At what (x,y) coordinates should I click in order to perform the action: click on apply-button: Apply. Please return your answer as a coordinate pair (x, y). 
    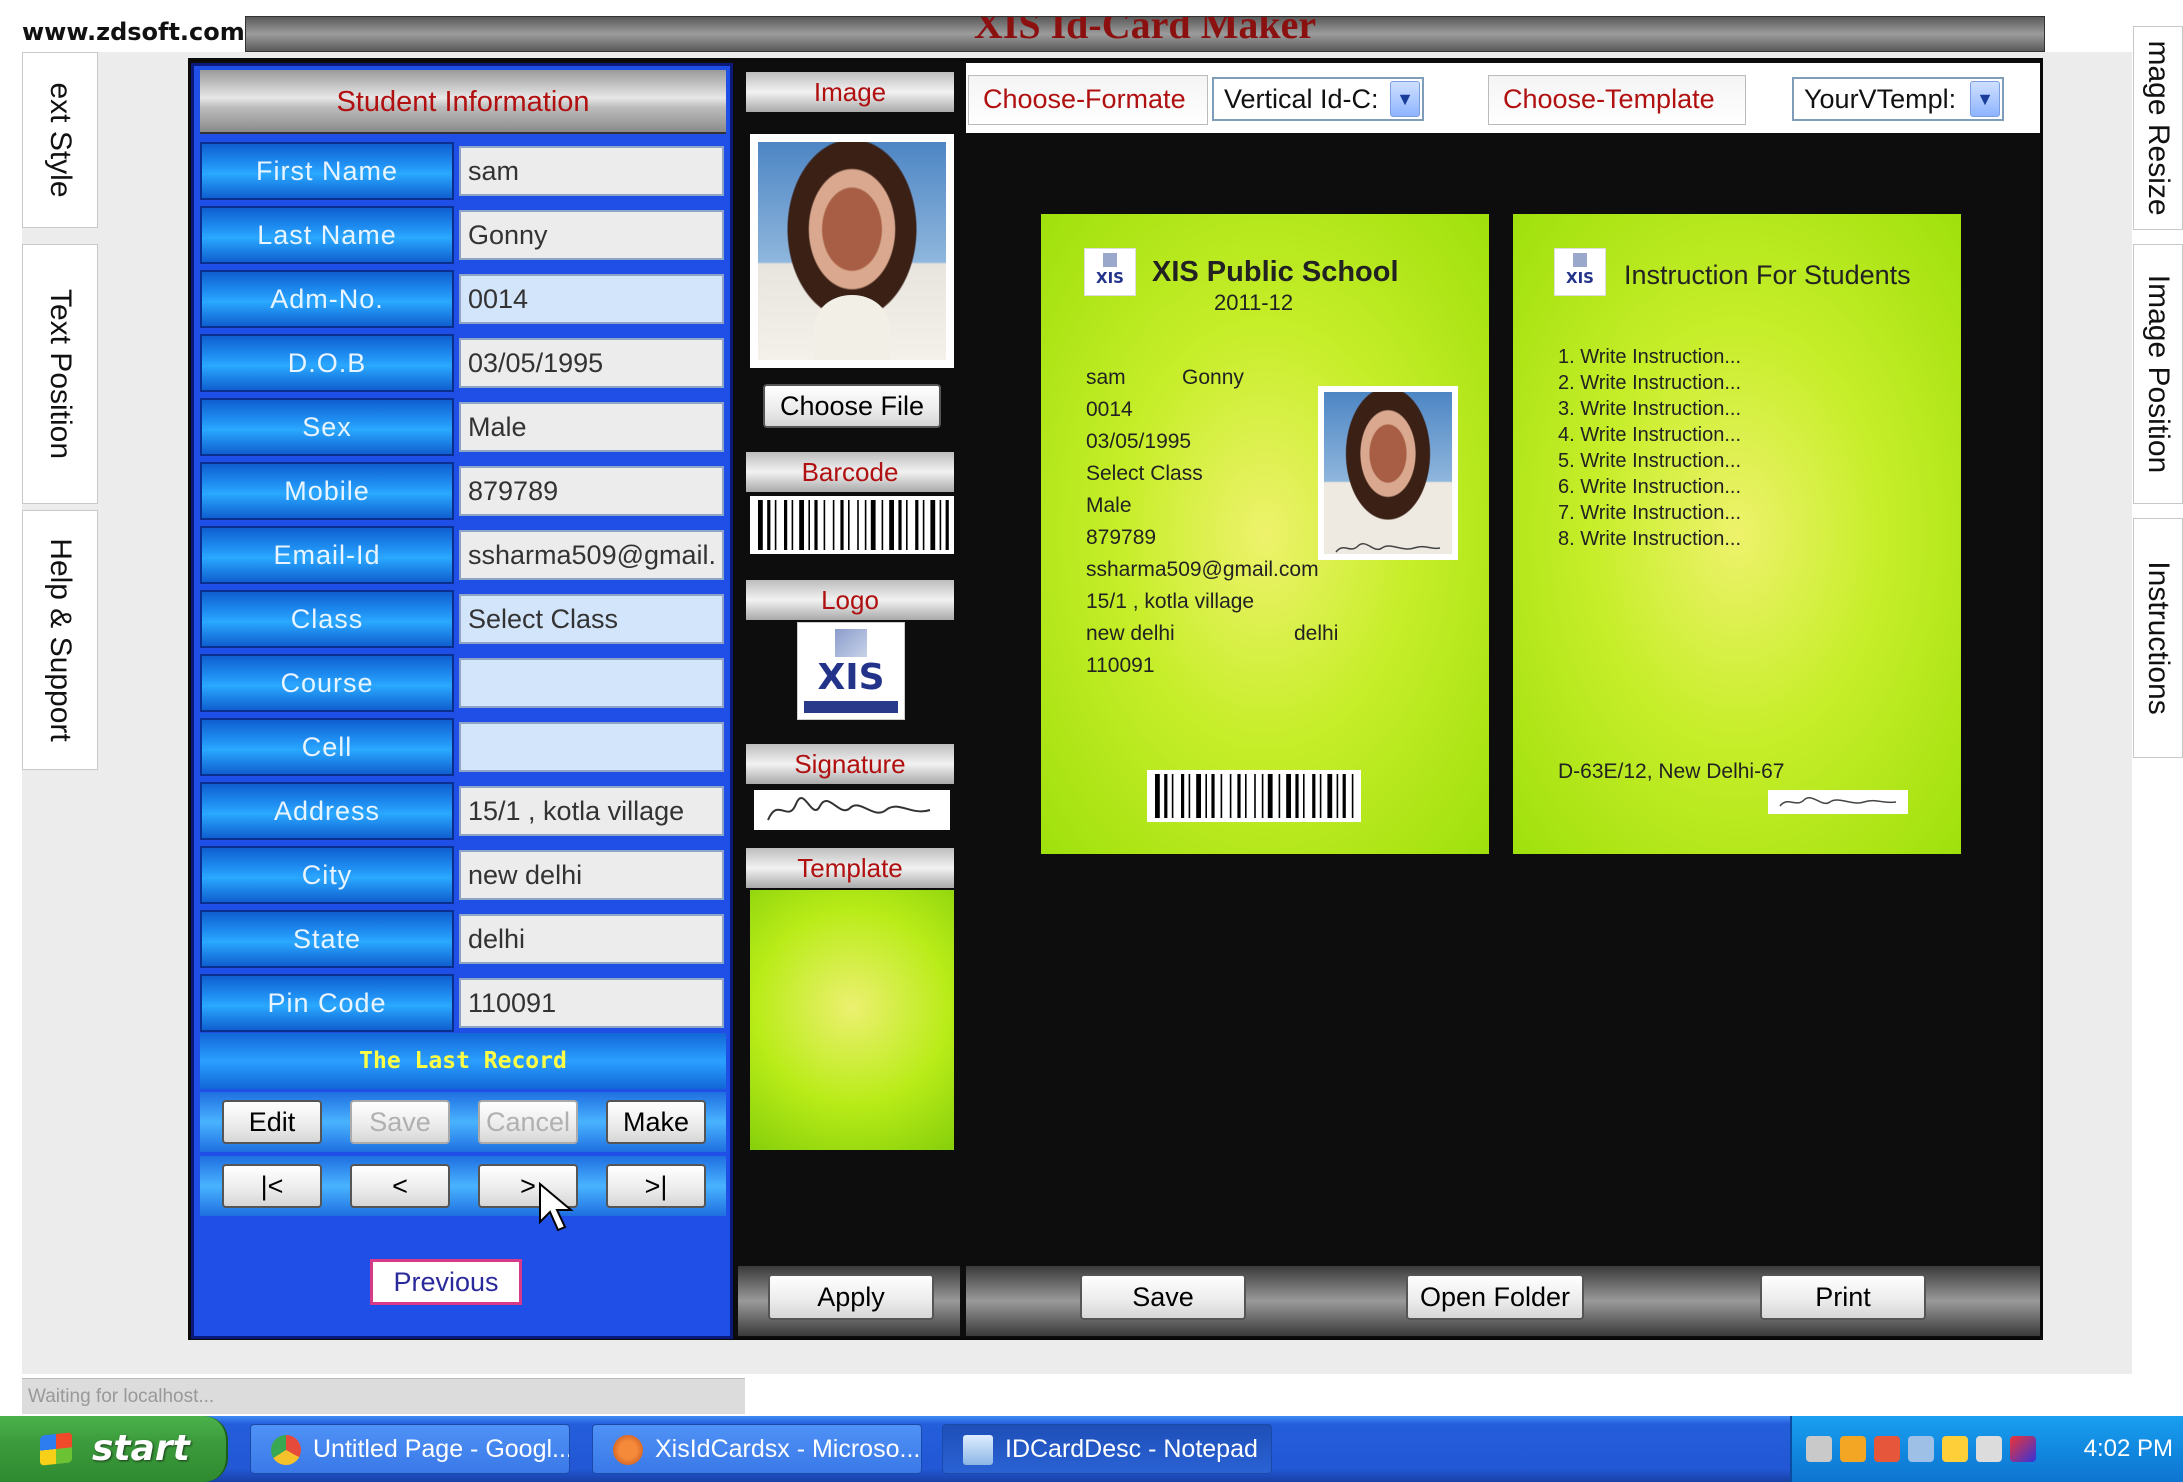
    Looking at the image, I should click on (851, 1297).